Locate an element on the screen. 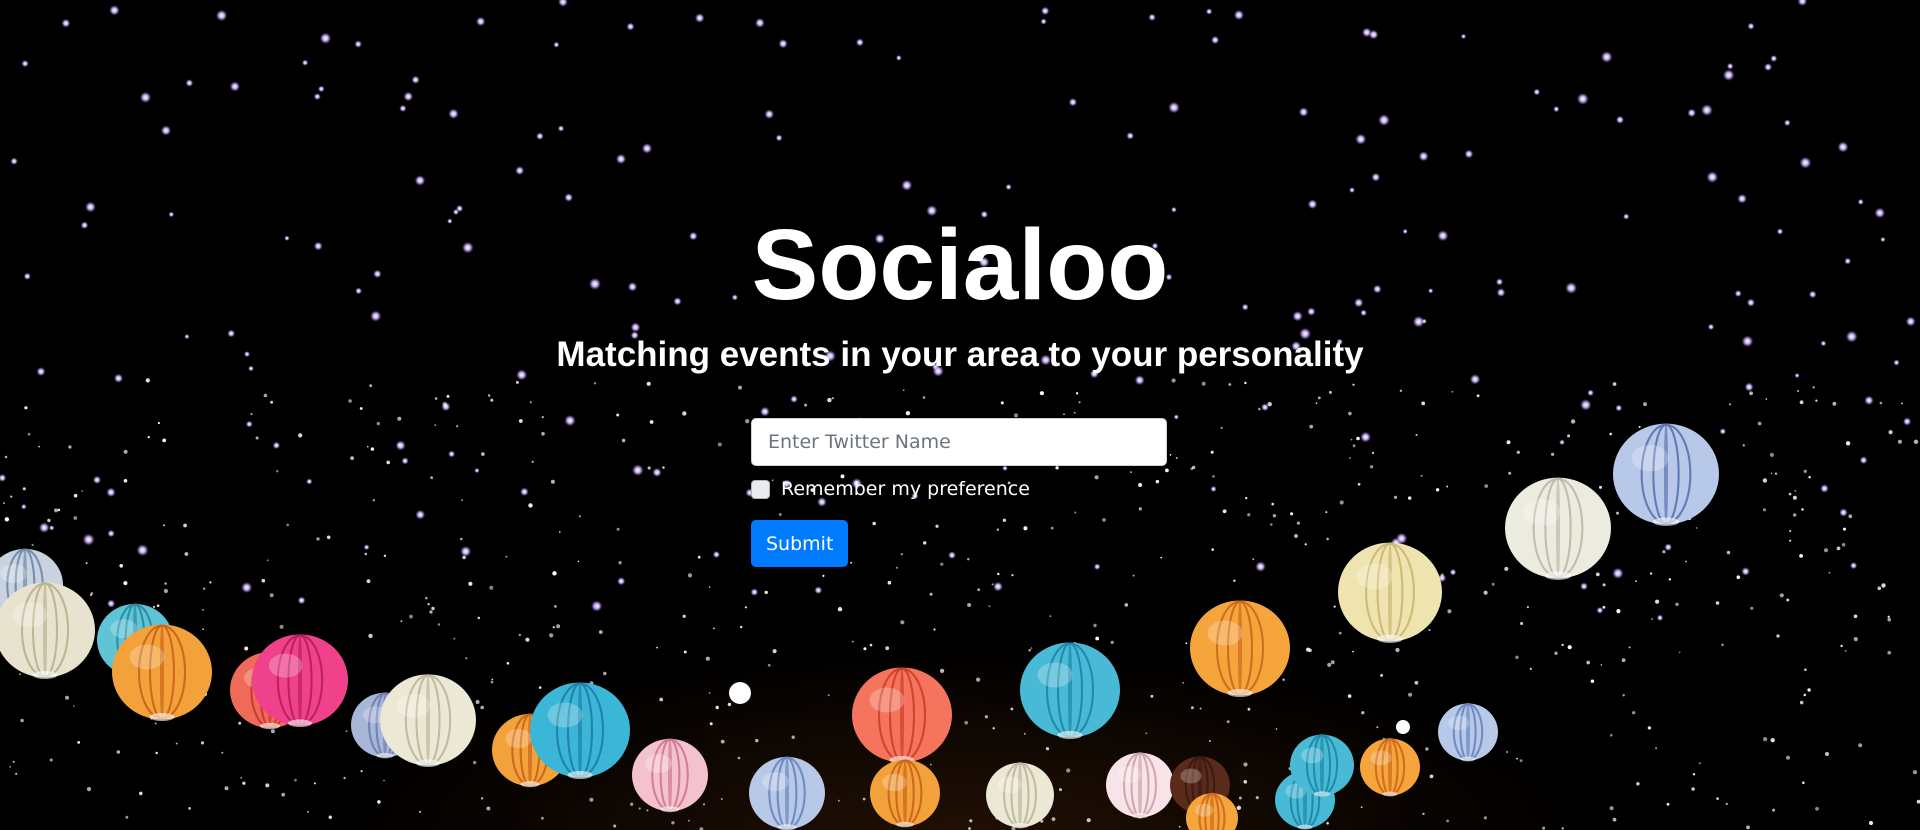  remember-preference-checkbox is located at coordinates (760, 489).